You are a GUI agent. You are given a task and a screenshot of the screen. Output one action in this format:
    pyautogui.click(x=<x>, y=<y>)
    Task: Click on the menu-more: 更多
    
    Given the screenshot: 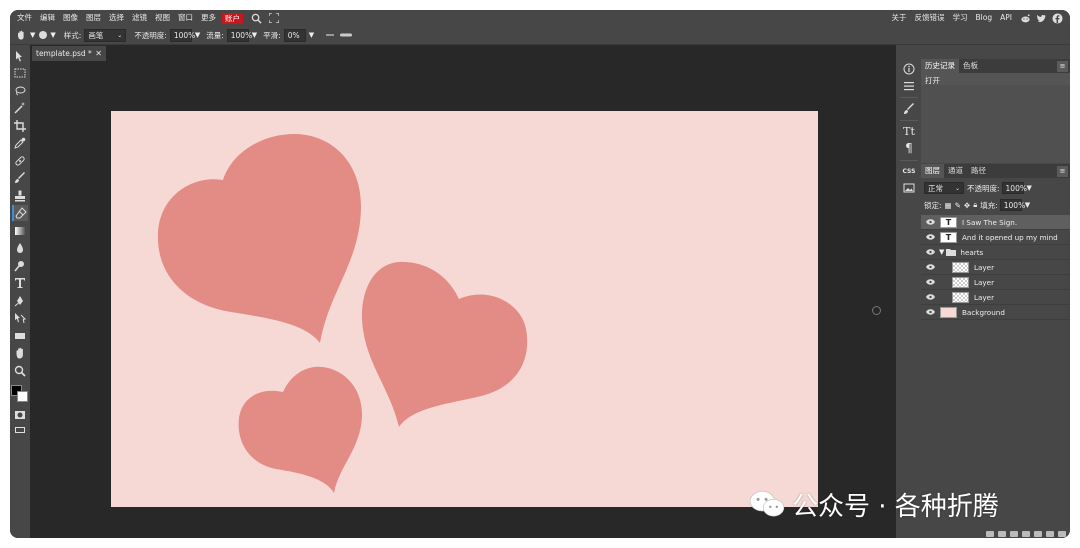 What is the action you would take?
    pyautogui.click(x=208, y=18)
    